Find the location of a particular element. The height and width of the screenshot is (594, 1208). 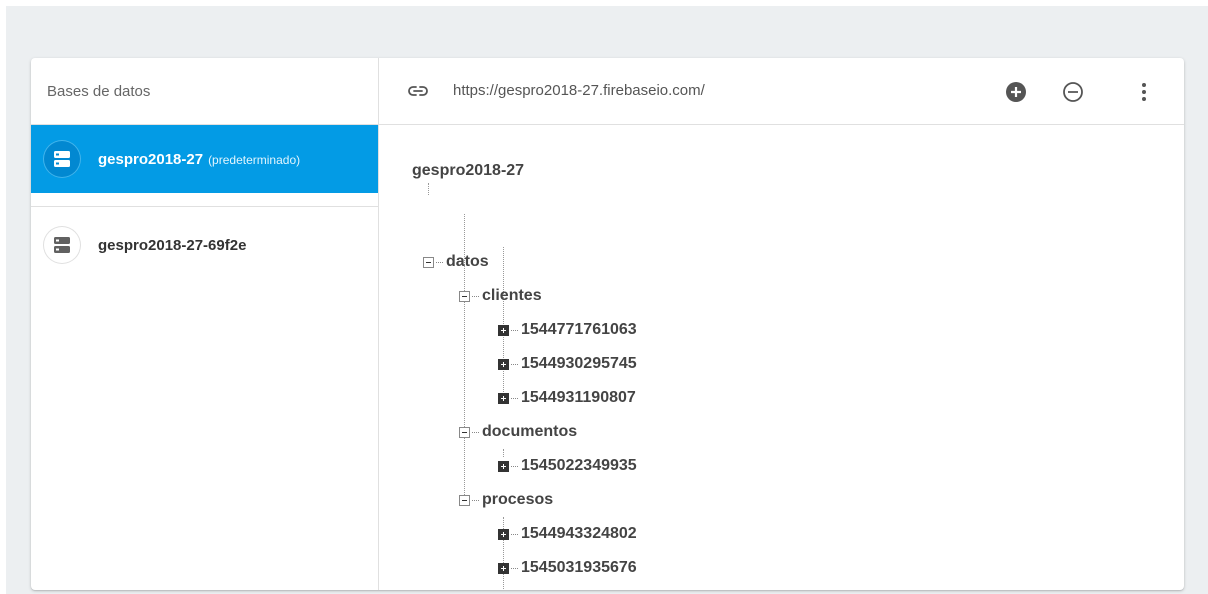

divider is located at coordinates (204, 200).